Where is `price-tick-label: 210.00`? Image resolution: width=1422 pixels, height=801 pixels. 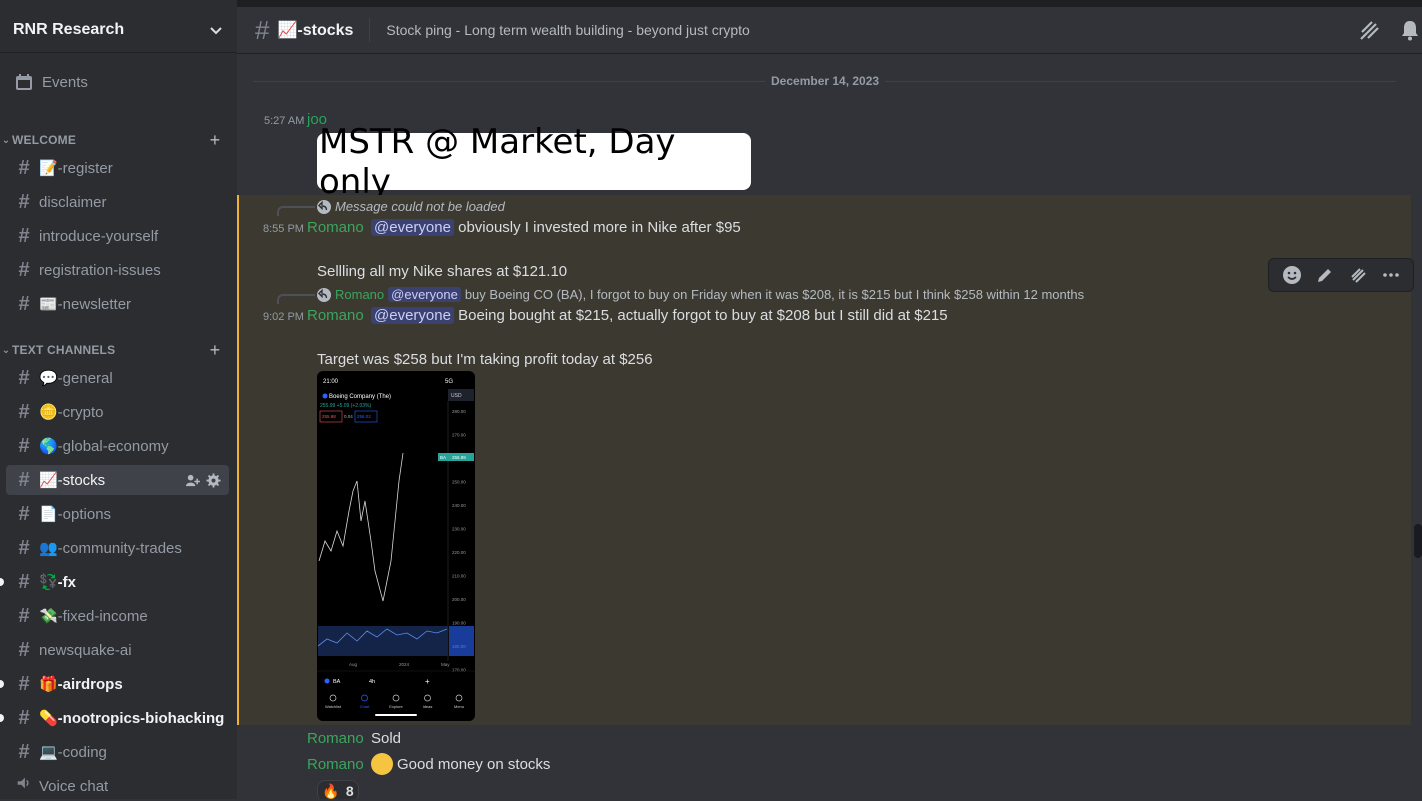
price-tick-label: 210.00 is located at coordinates (459, 576).